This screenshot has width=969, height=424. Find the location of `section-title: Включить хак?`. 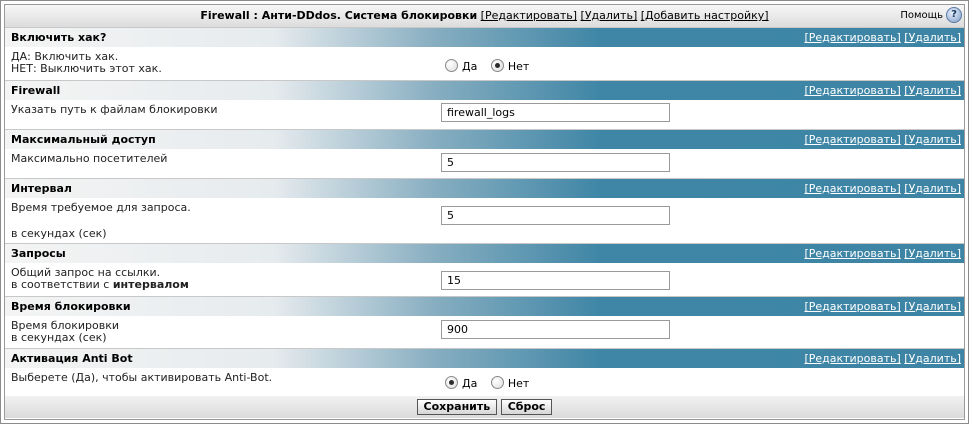

section-title: Включить хак? is located at coordinates (59, 37).